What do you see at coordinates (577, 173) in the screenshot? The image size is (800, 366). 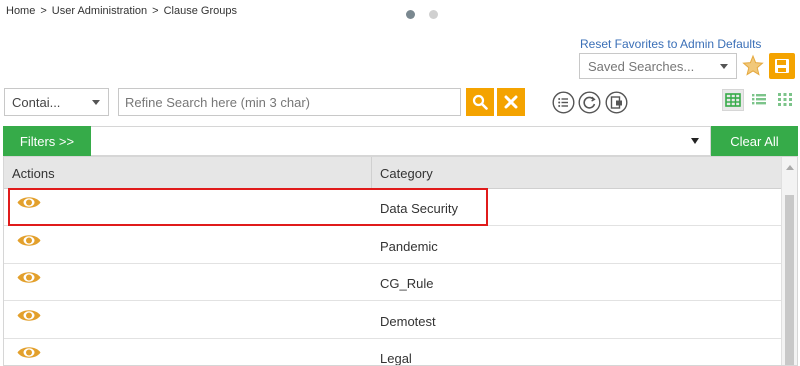 I see `column-header-category: Category` at bounding box center [577, 173].